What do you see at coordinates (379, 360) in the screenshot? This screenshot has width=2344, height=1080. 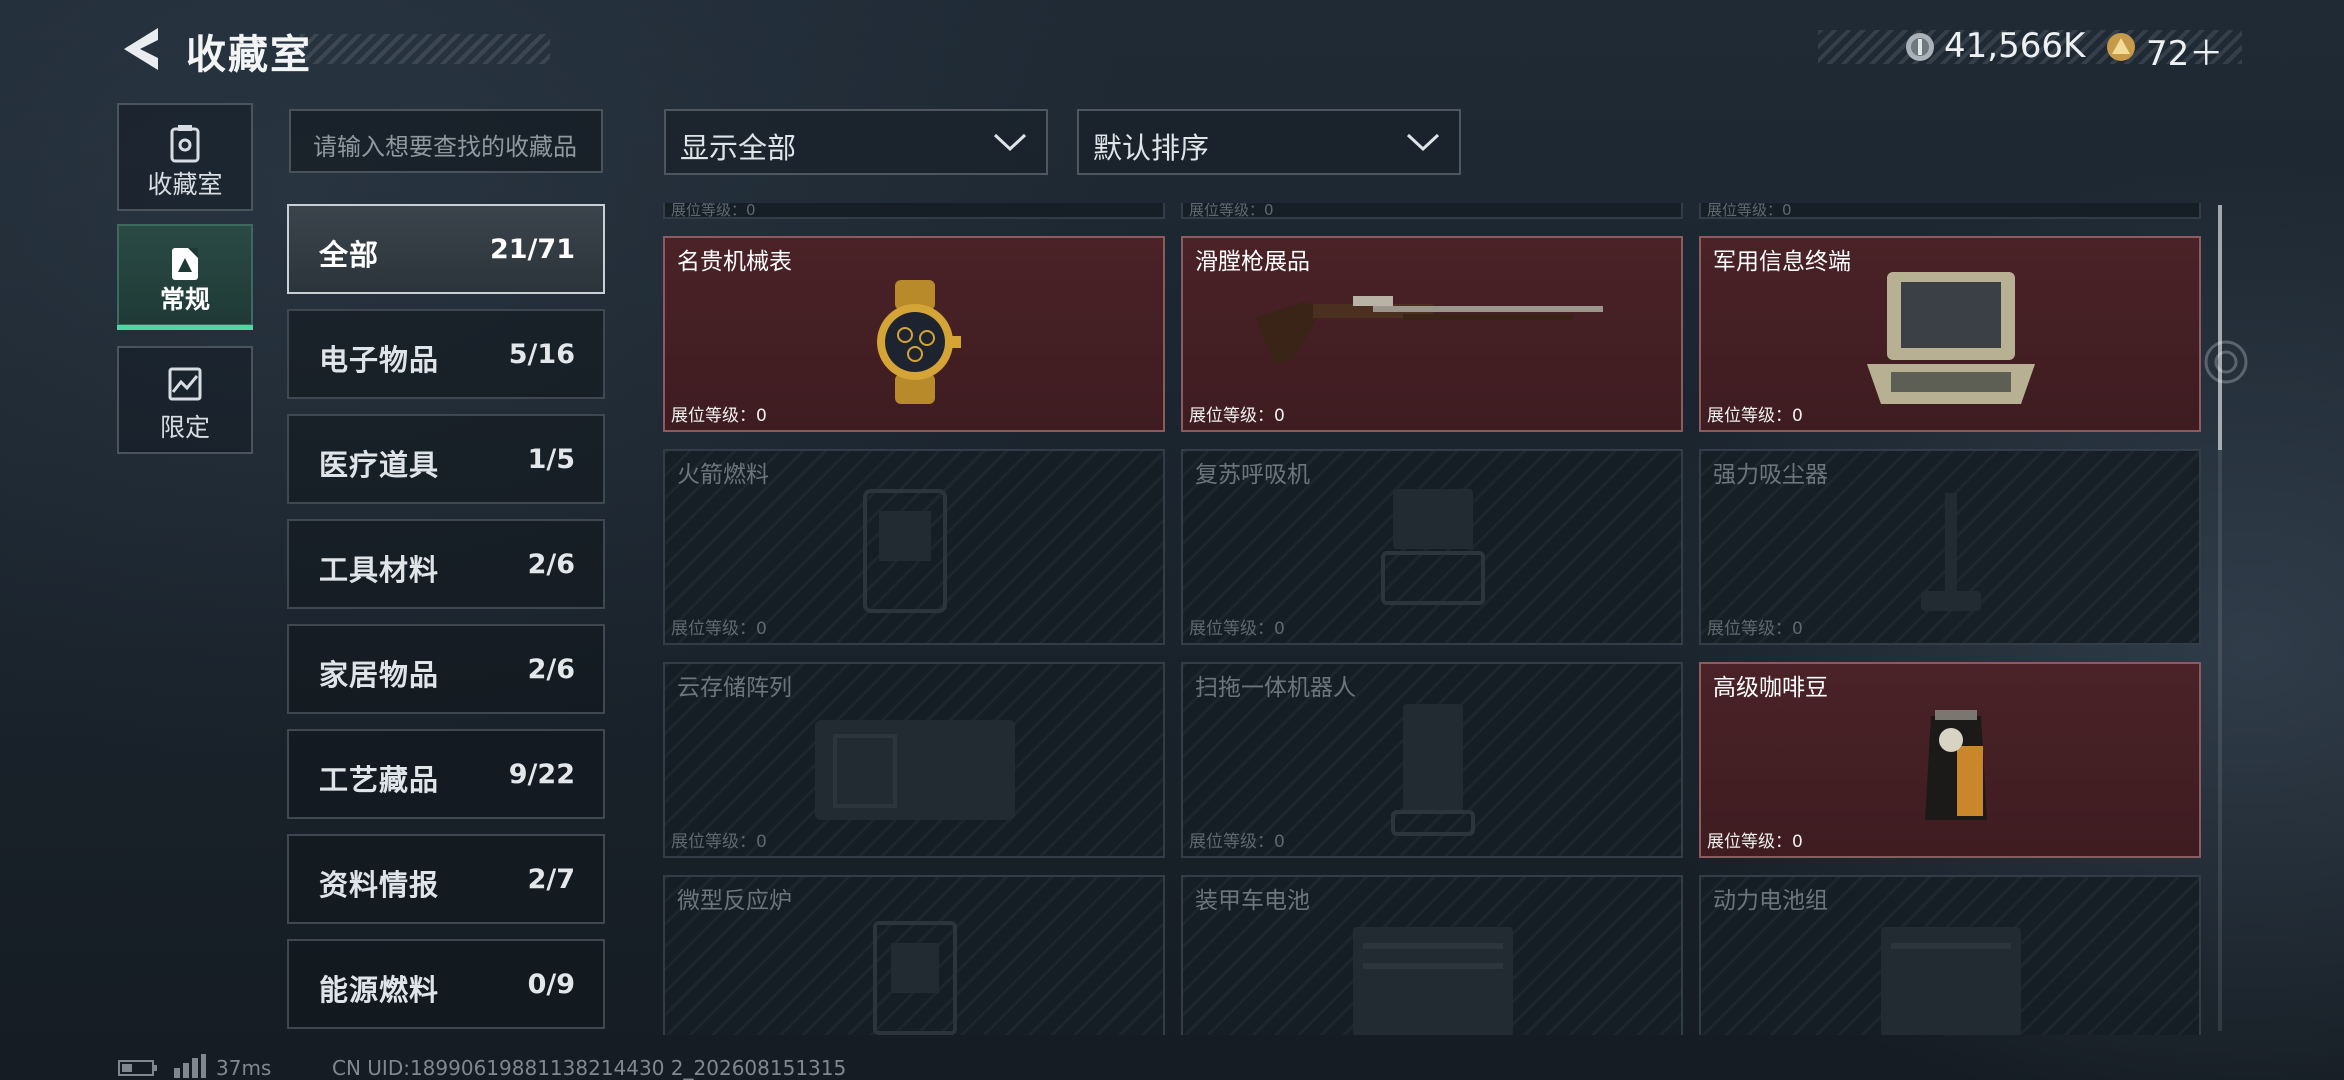 I see `category-name: 电子物品` at bounding box center [379, 360].